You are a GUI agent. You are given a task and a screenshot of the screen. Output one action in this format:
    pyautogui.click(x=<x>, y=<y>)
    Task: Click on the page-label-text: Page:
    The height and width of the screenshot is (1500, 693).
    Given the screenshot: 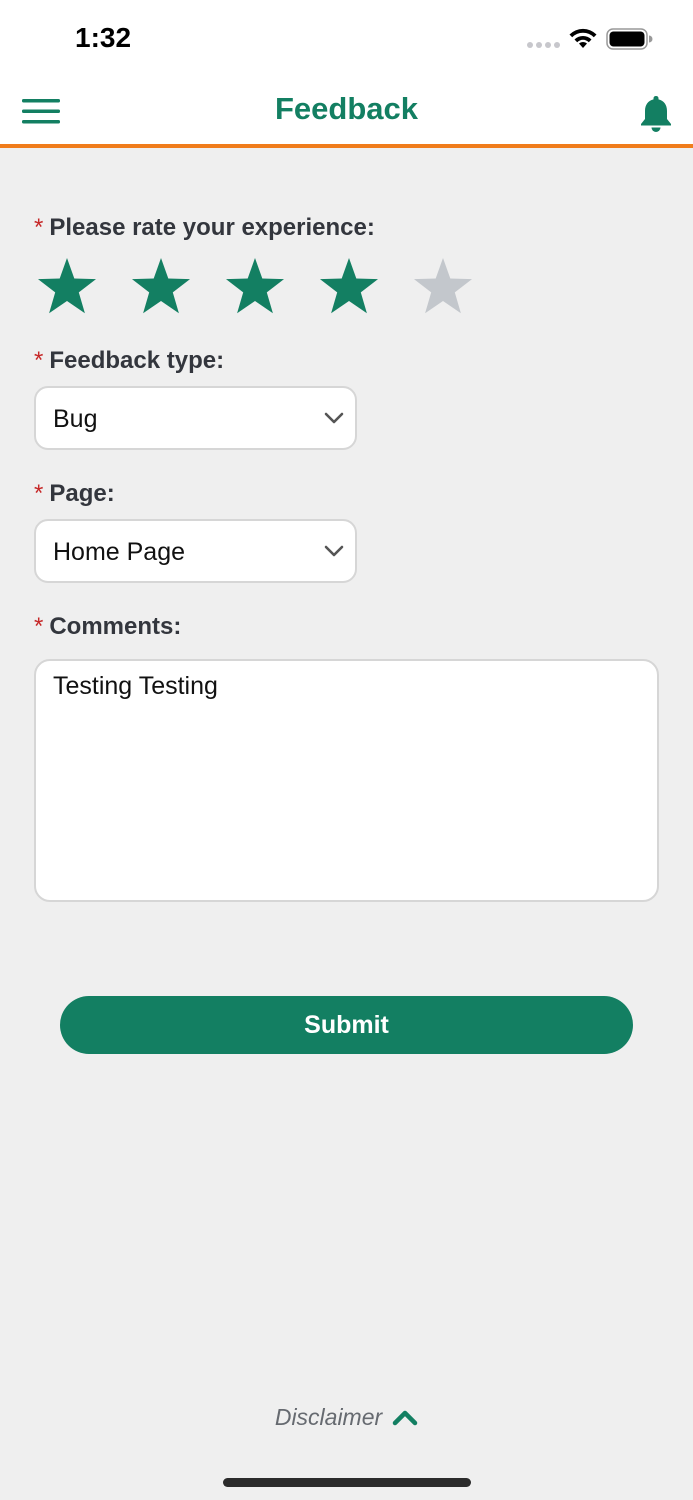 What is the action you would take?
    pyautogui.click(x=82, y=493)
    